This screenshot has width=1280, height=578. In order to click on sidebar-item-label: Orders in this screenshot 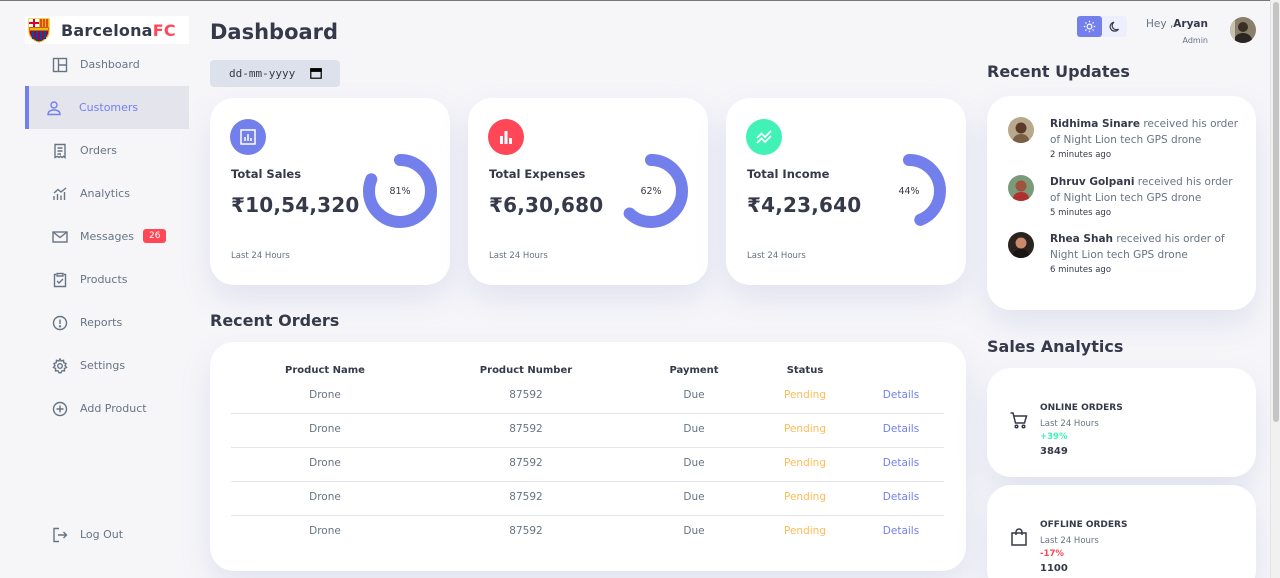, I will do `click(98, 150)`.